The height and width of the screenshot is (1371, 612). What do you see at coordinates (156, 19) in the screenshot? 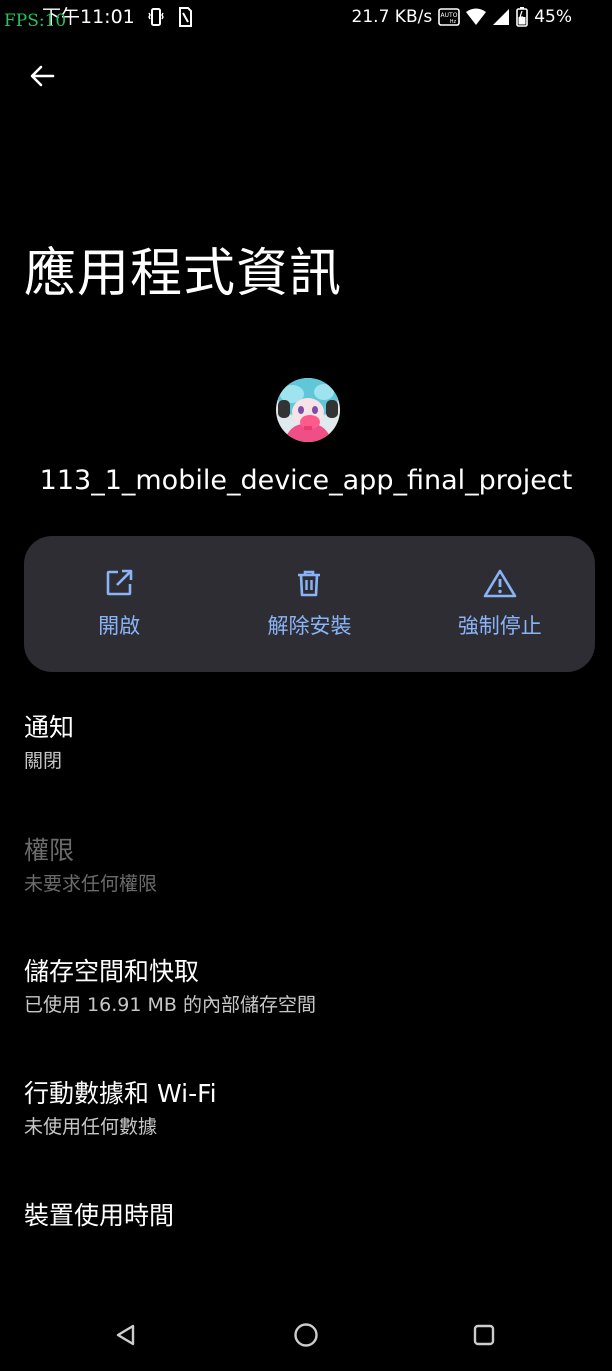
I see `vibrate-icon` at bounding box center [156, 19].